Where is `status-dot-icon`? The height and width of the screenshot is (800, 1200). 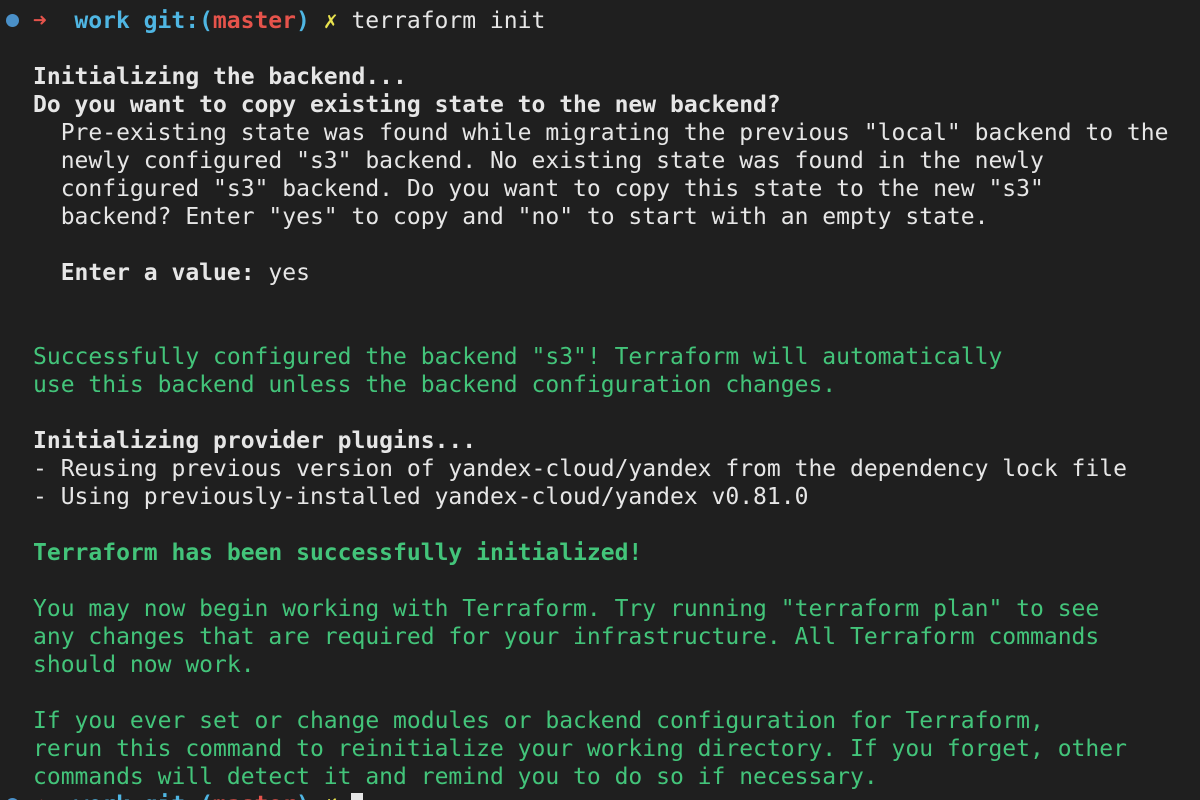 status-dot-icon is located at coordinates (12, 20).